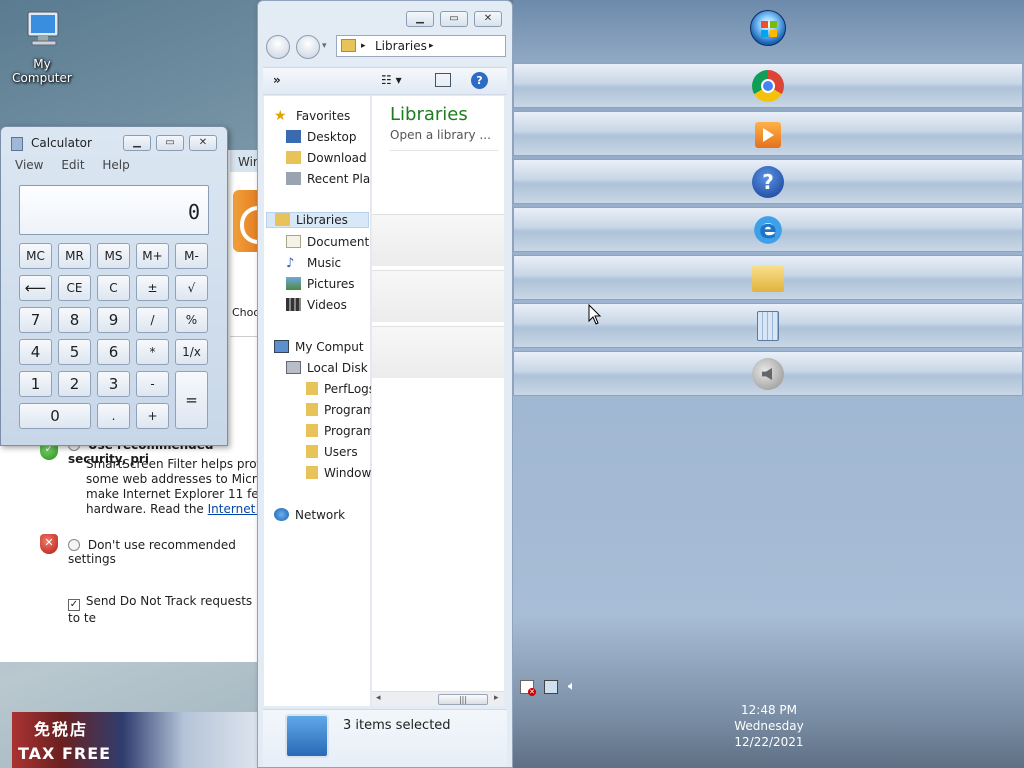 This screenshot has height=768, width=1024. I want to click on menu-edit: Edit, so click(72, 165).